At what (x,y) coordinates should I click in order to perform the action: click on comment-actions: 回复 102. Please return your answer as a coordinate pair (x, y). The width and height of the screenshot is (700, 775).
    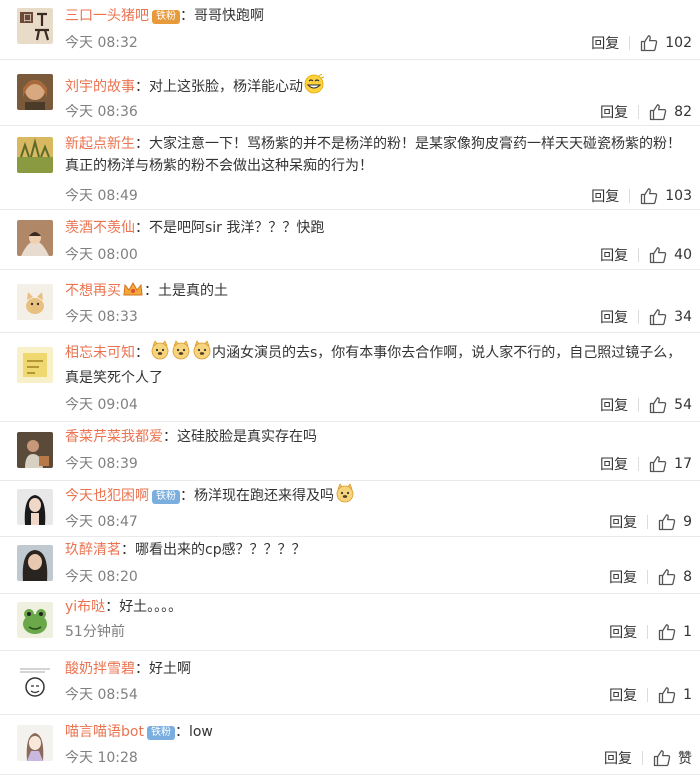
    Looking at the image, I should click on (641, 43).